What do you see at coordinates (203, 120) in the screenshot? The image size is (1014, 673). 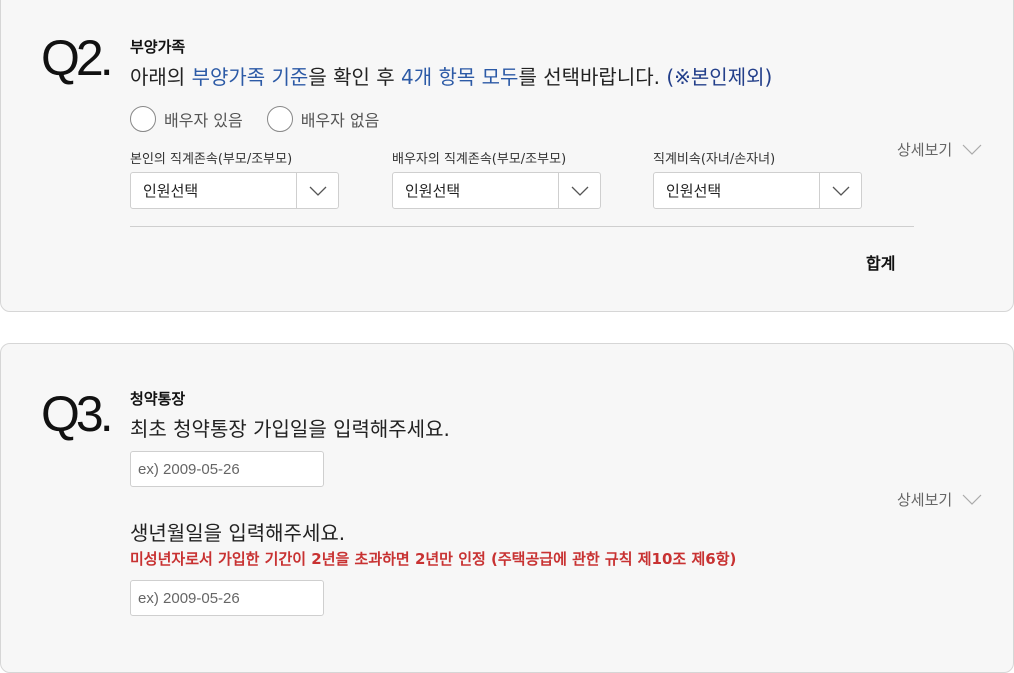 I see `radio-label: 배우자 있음` at bounding box center [203, 120].